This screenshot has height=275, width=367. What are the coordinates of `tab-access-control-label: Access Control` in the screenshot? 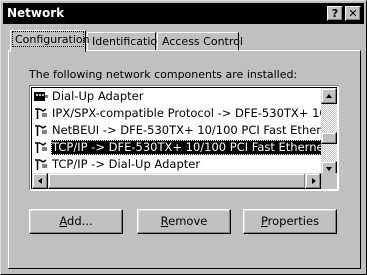 It's located at (202, 41).